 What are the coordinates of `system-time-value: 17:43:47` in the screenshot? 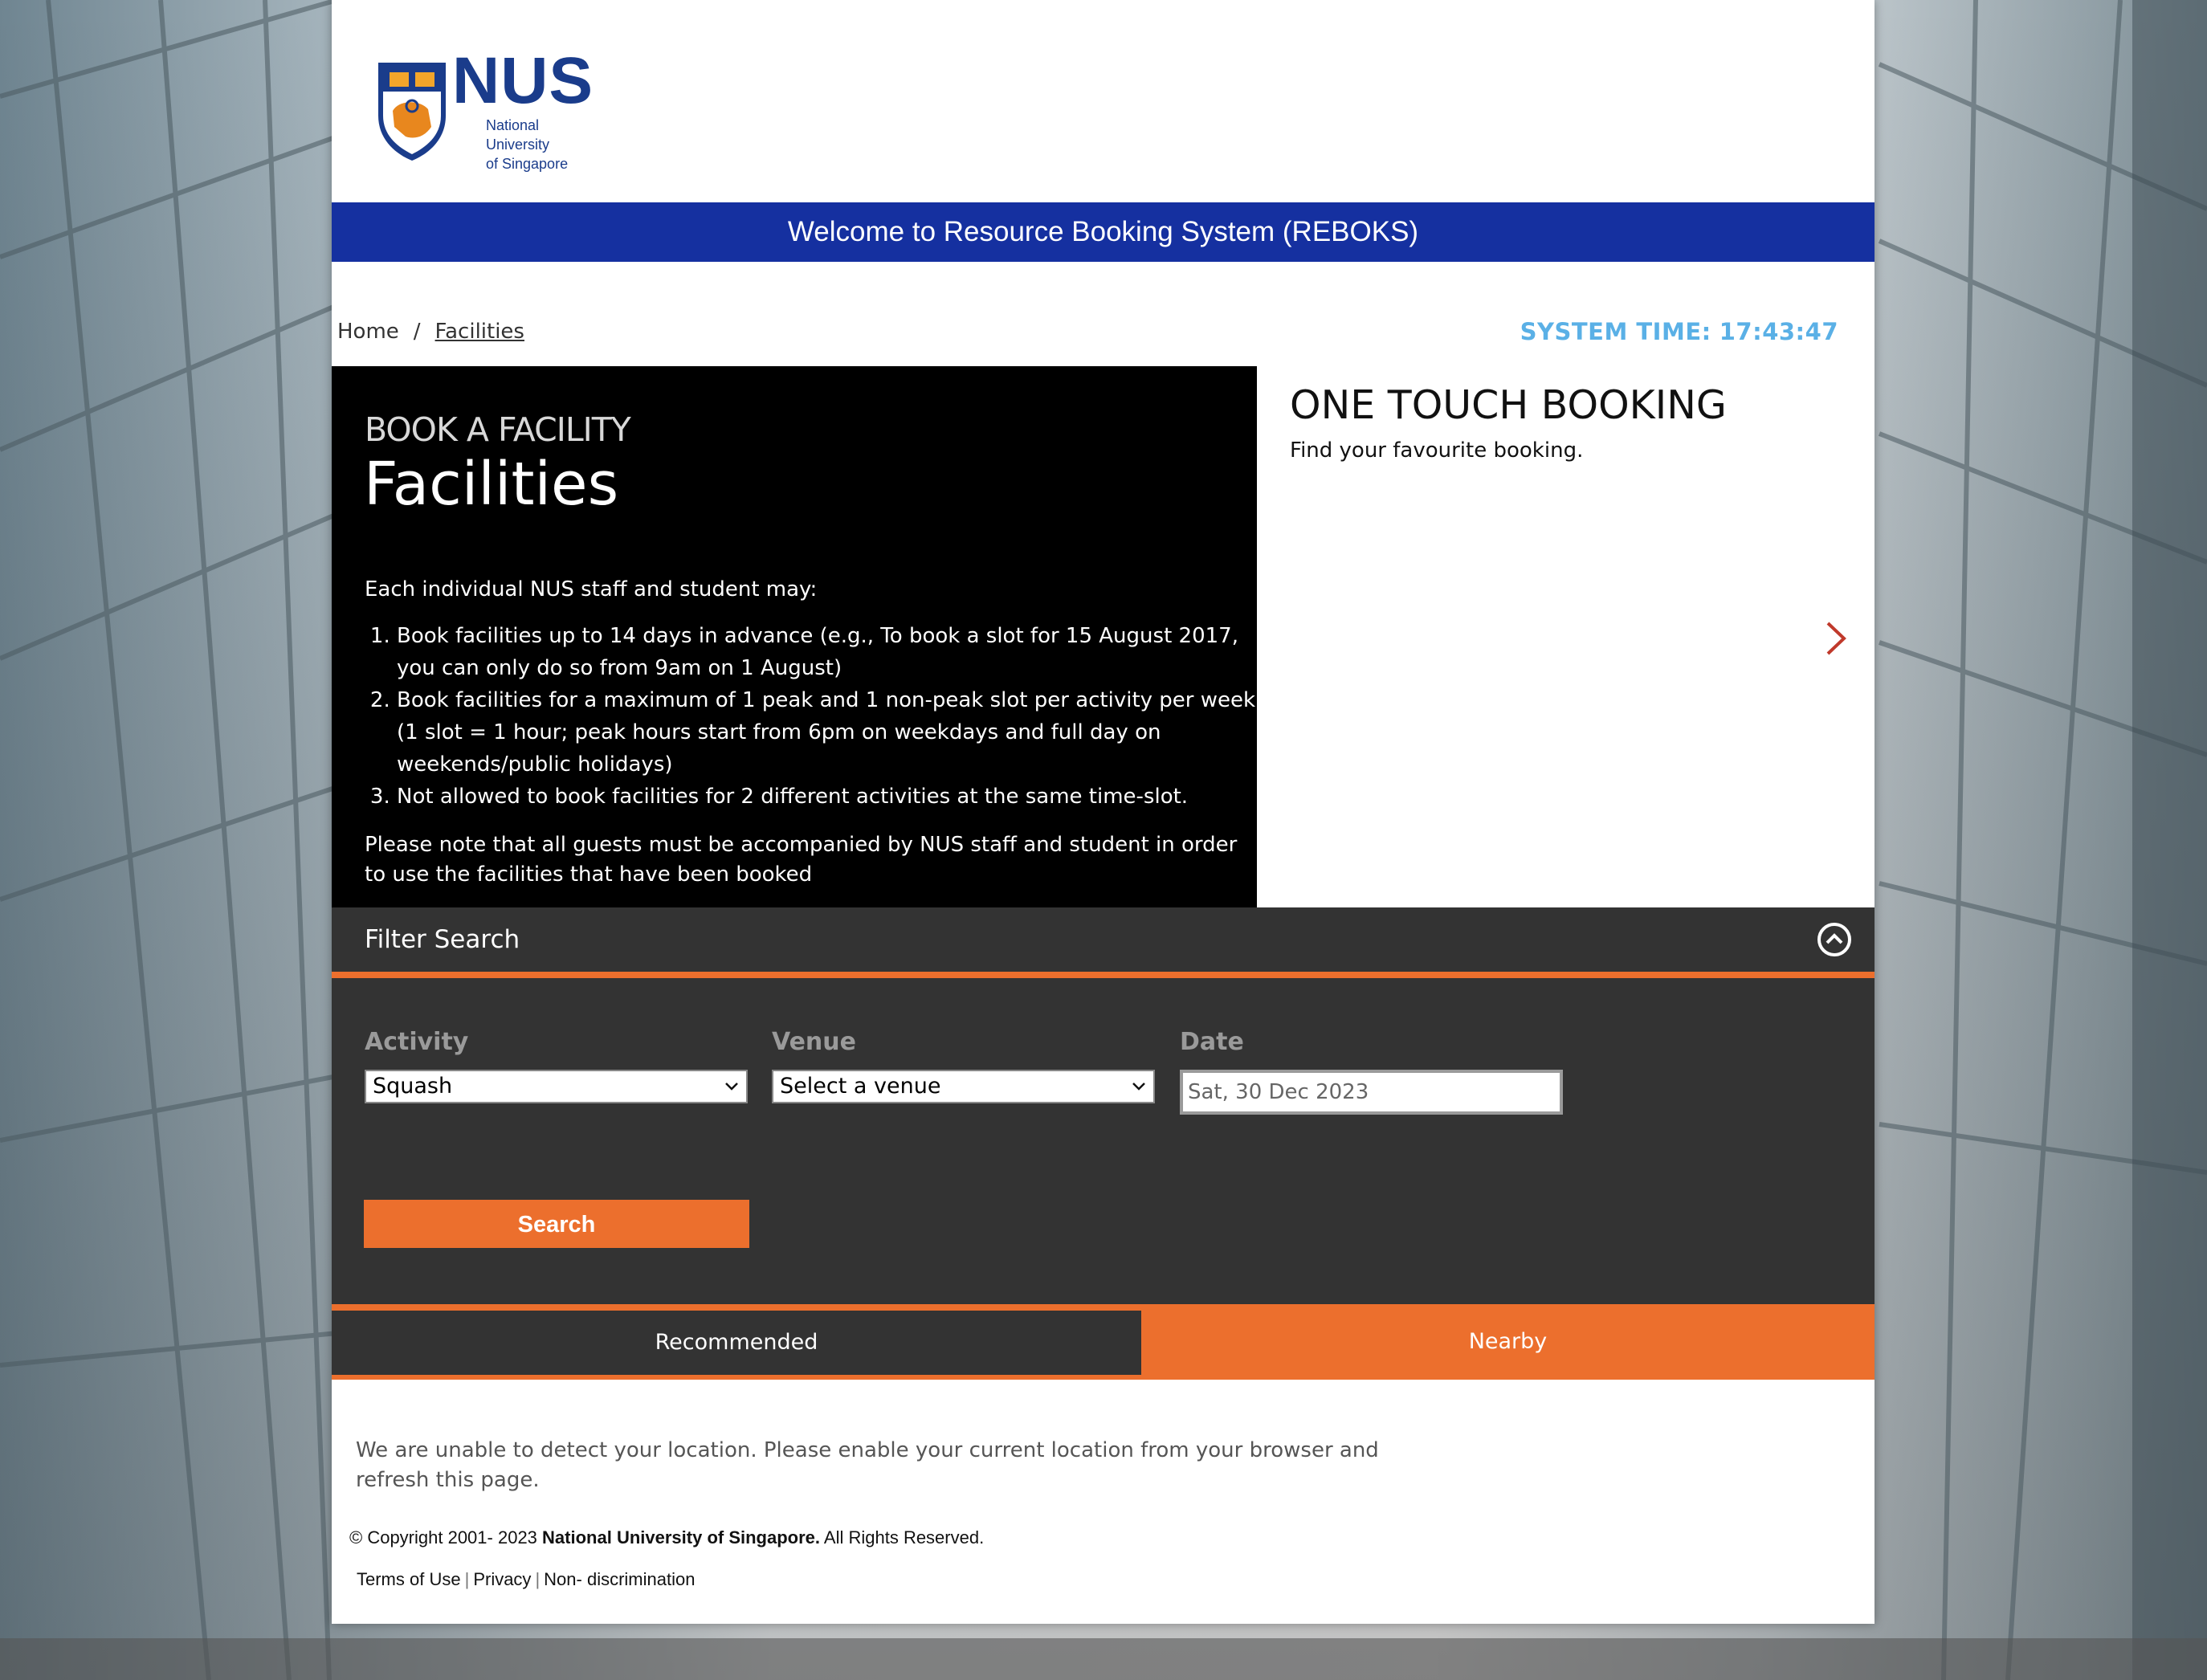 It's located at (1779, 331).